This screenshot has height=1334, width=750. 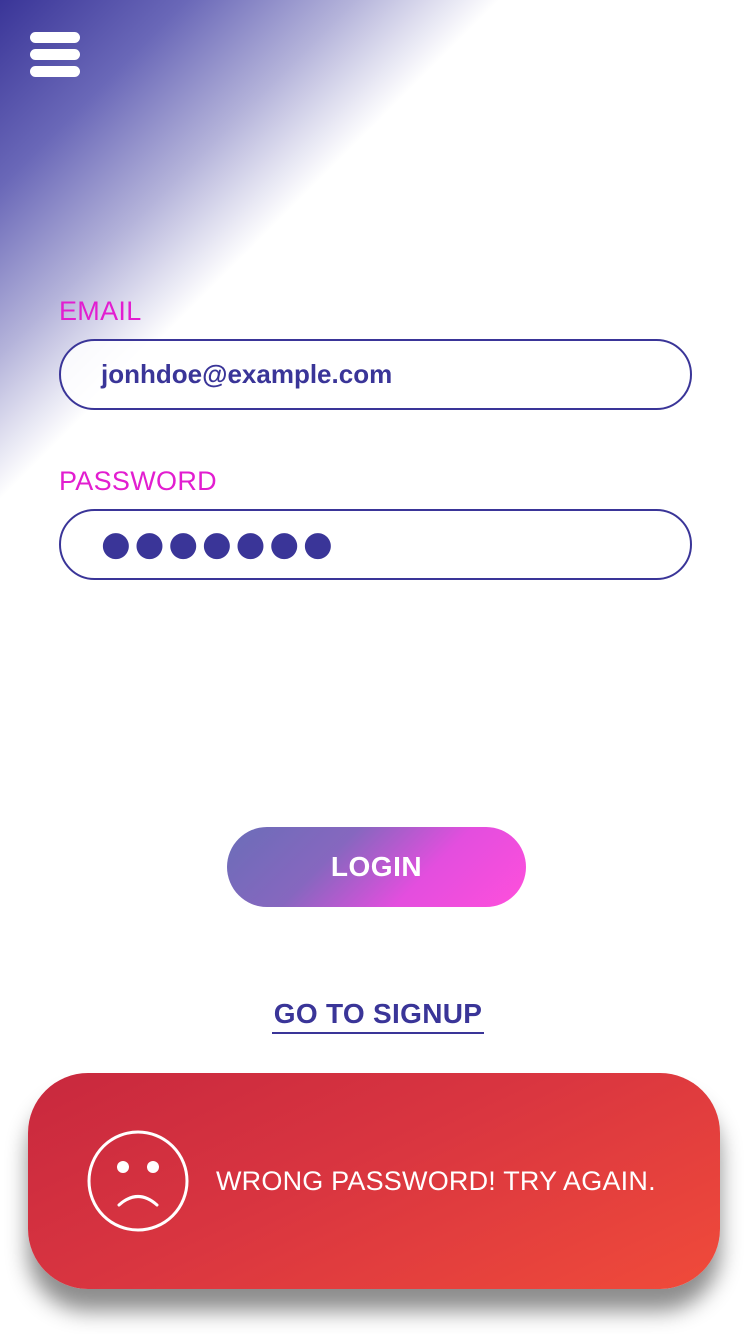 I want to click on login-button: LOGIN, so click(x=376, y=867).